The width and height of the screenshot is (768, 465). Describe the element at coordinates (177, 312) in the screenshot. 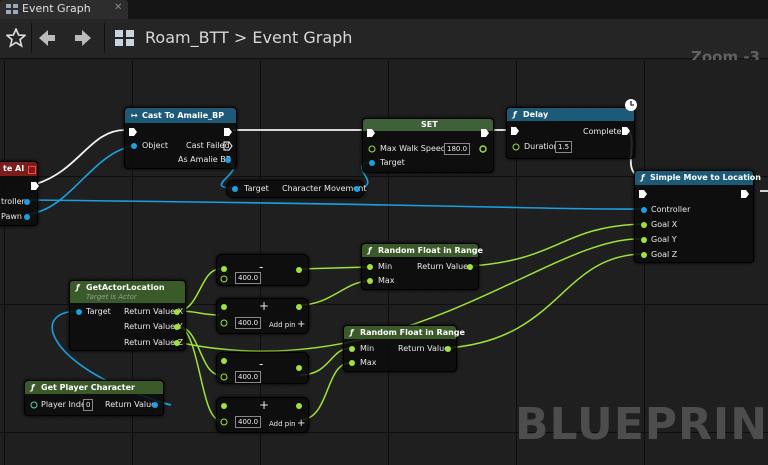

I see `return-x-pin` at that location.